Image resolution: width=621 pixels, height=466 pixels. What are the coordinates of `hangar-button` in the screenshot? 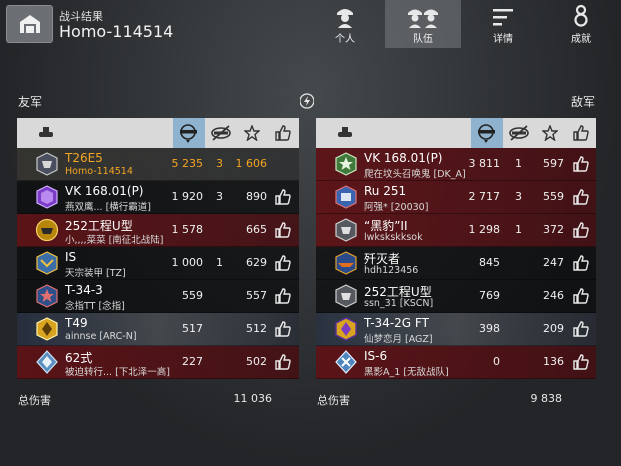 It's located at (29, 24).